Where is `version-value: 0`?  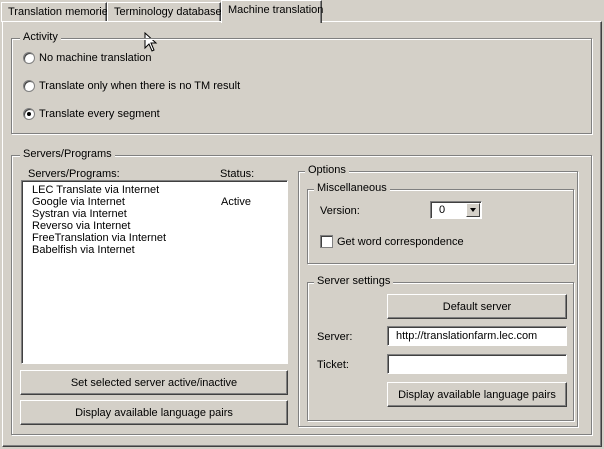 version-value: 0 is located at coordinates (442, 210).